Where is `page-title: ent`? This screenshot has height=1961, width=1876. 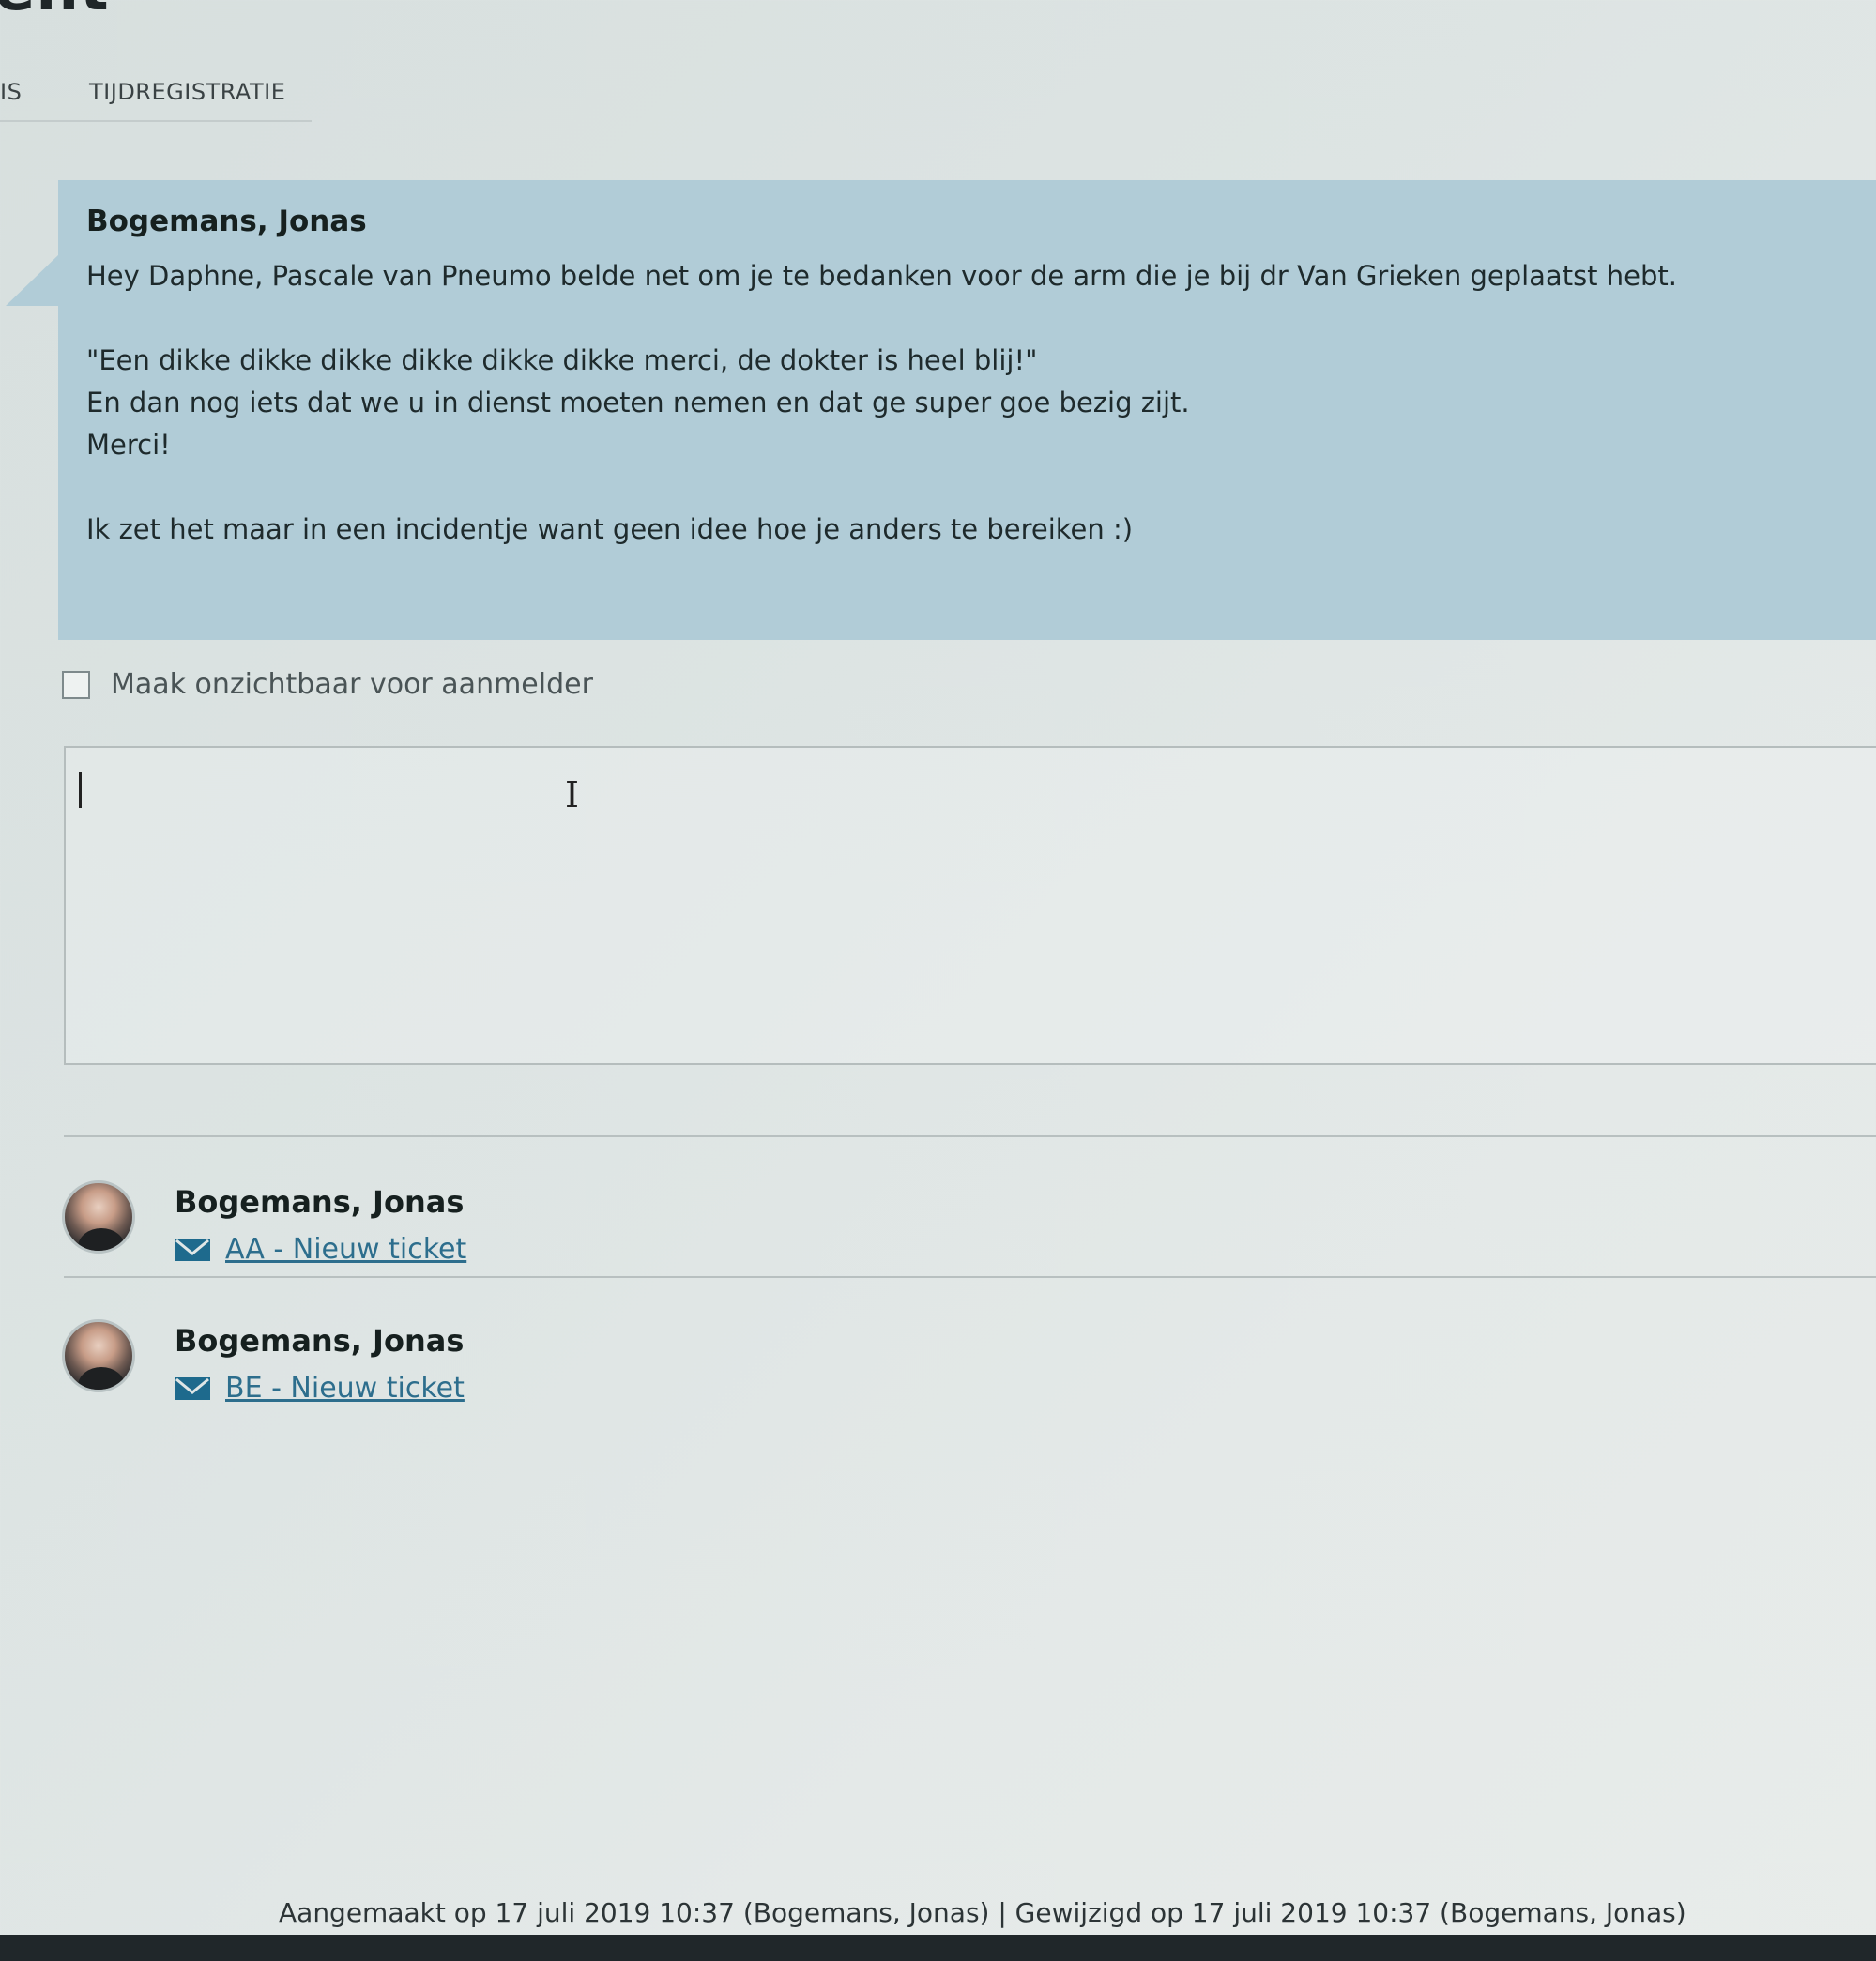
page-title: ent is located at coordinates (55, 12).